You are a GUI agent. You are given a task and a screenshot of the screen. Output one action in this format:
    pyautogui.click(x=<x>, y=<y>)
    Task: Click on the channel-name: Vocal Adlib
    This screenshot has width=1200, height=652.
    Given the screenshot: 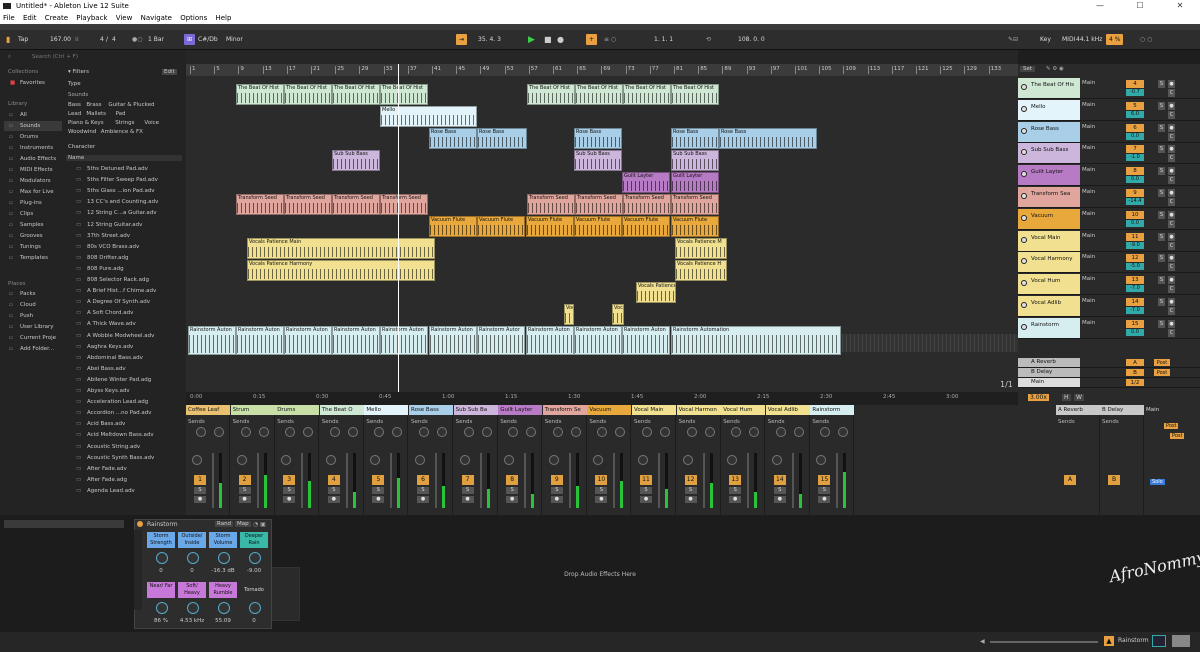 What is the action you would take?
    pyautogui.click(x=787, y=410)
    